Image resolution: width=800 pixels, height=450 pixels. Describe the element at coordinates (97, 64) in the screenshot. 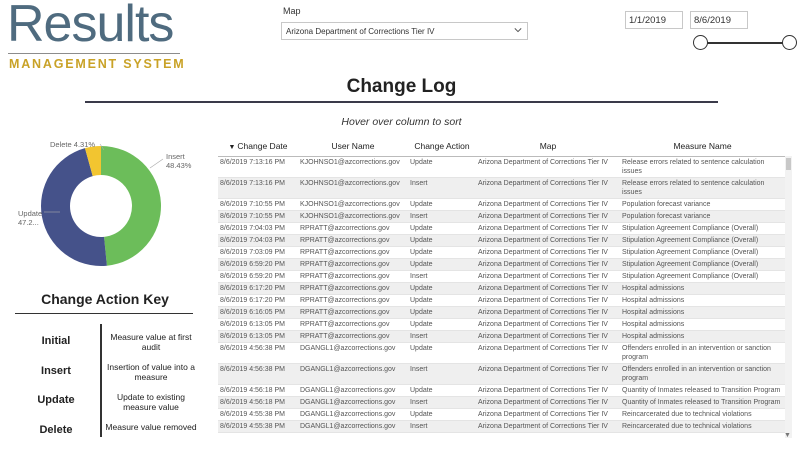

I see `logo-subtitle: MANAGEMENT SYSTEM` at that location.